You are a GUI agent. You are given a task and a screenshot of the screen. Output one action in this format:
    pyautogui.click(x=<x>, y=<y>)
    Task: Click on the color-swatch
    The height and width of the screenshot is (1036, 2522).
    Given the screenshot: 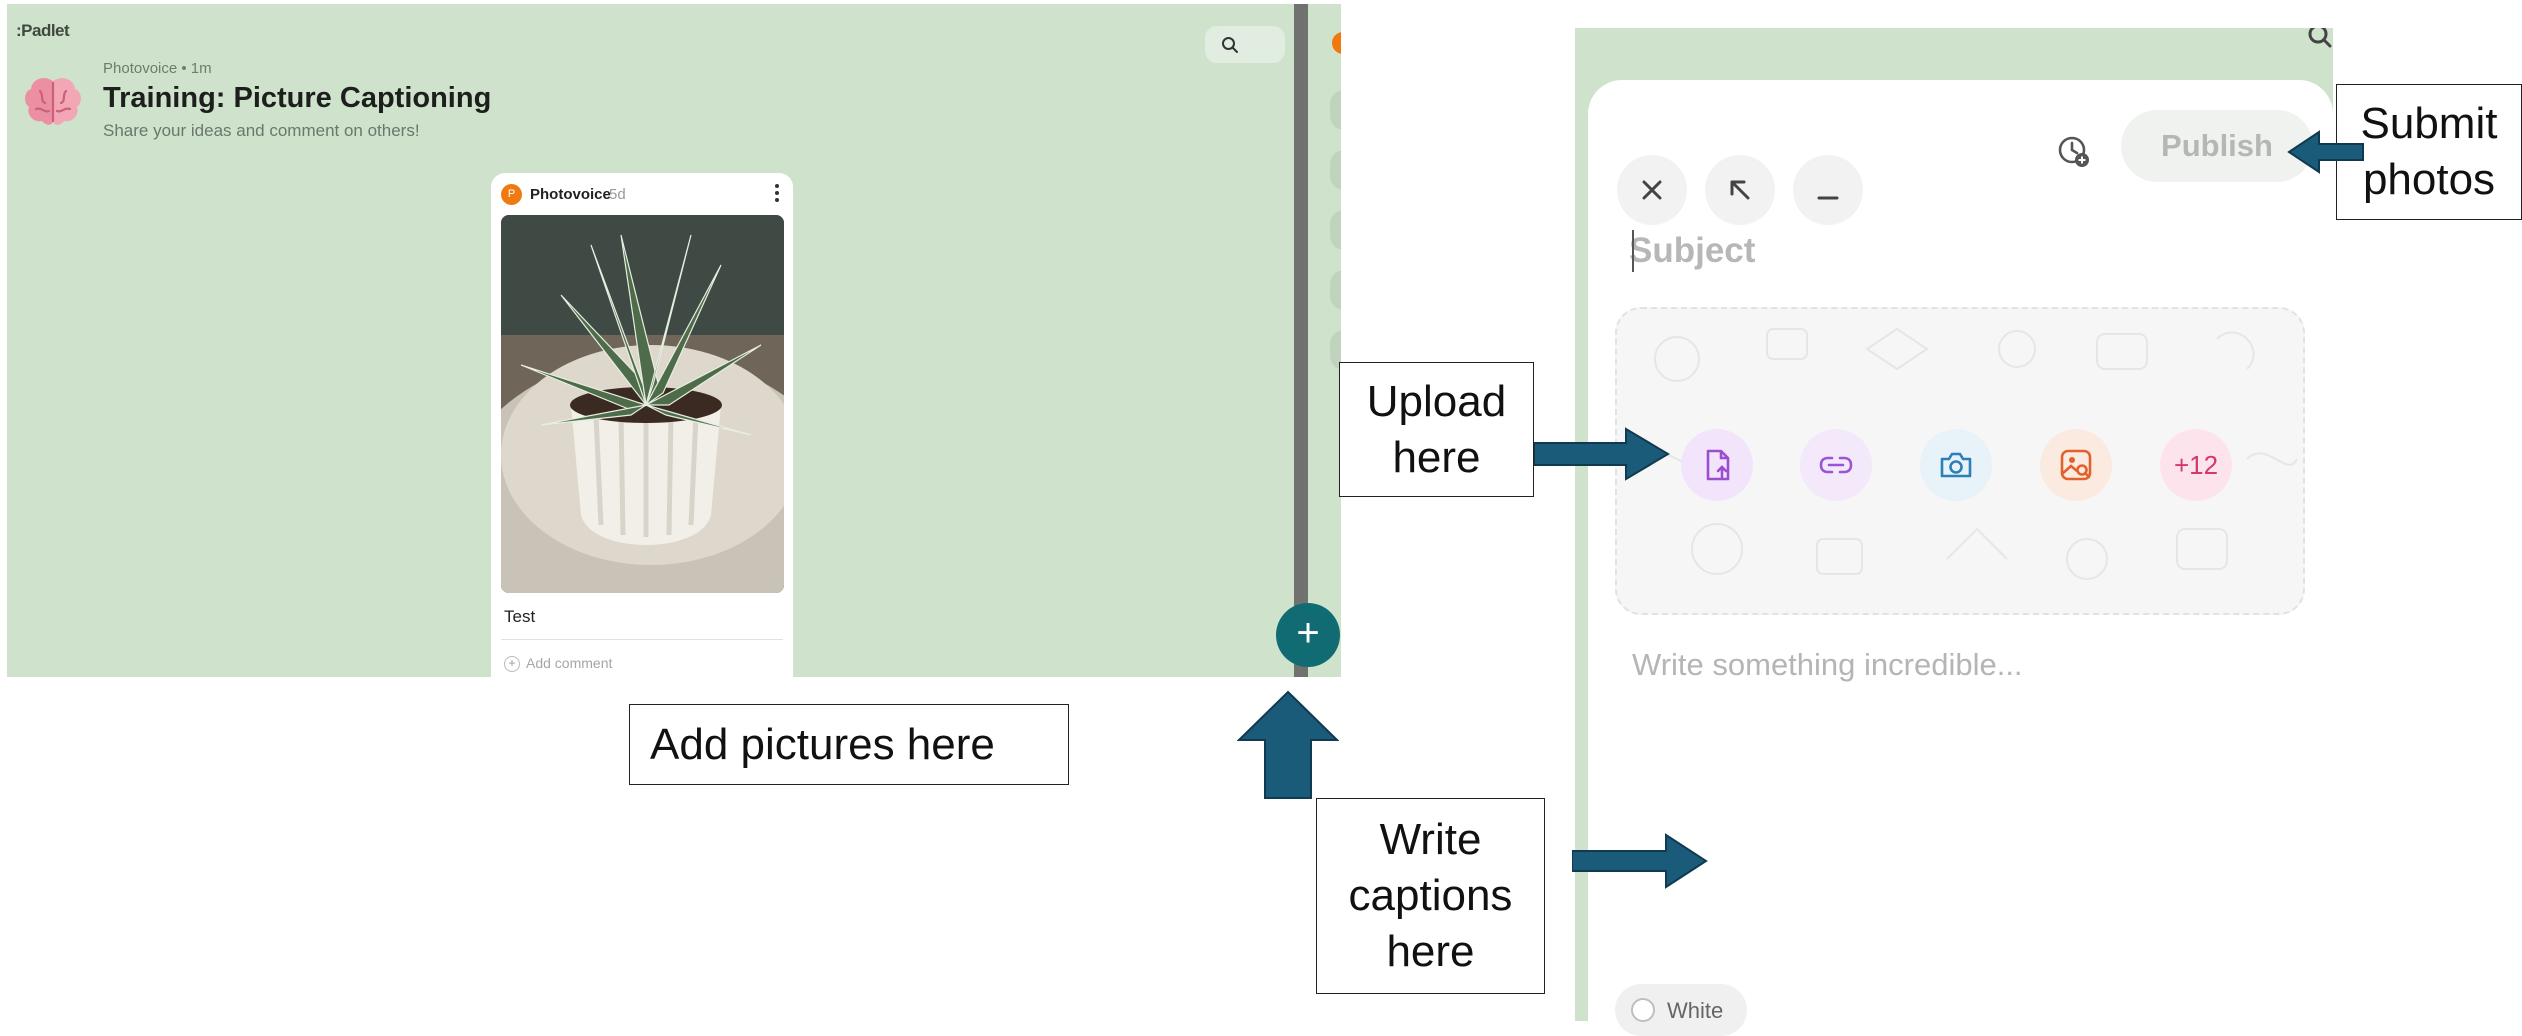 What is the action you would take?
    pyautogui.click(x=1643, y=1010)
    